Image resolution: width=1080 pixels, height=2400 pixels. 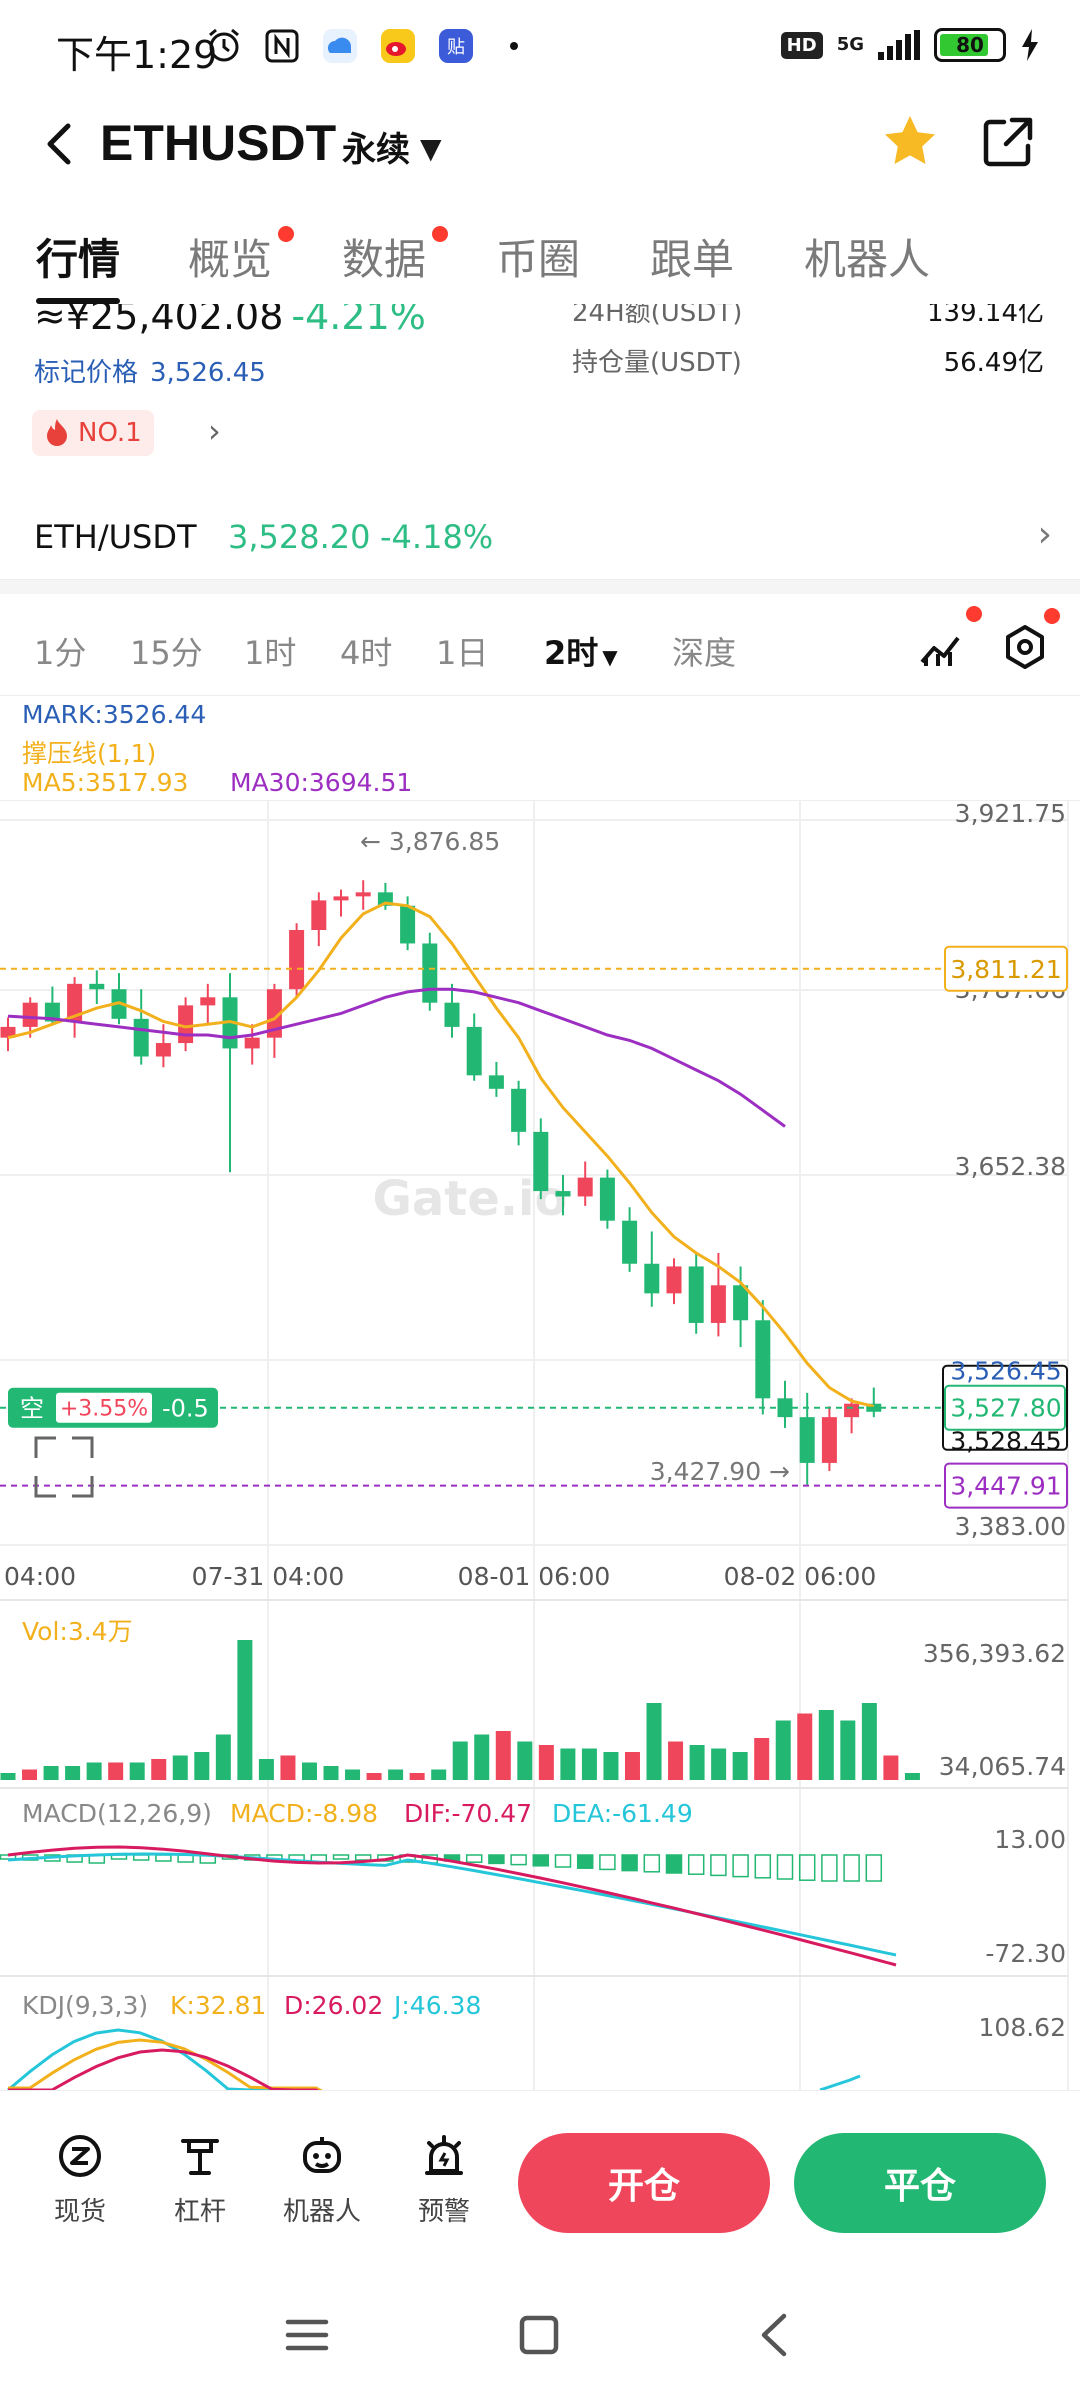 What do you see at coordinates (282, 46) in the screenshot?
I see `nfc-icon` at bounding box center [282, 46].